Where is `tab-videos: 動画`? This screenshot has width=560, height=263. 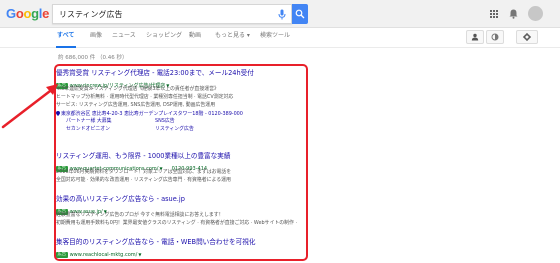
tab-videos: 動画 is located at coordinates (195, 36).